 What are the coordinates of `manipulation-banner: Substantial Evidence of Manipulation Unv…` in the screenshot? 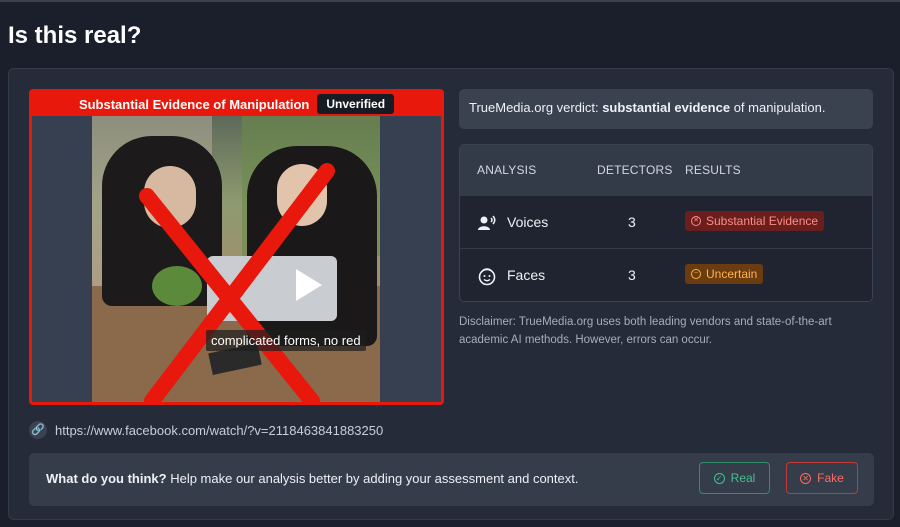 It's located at (236, 104).